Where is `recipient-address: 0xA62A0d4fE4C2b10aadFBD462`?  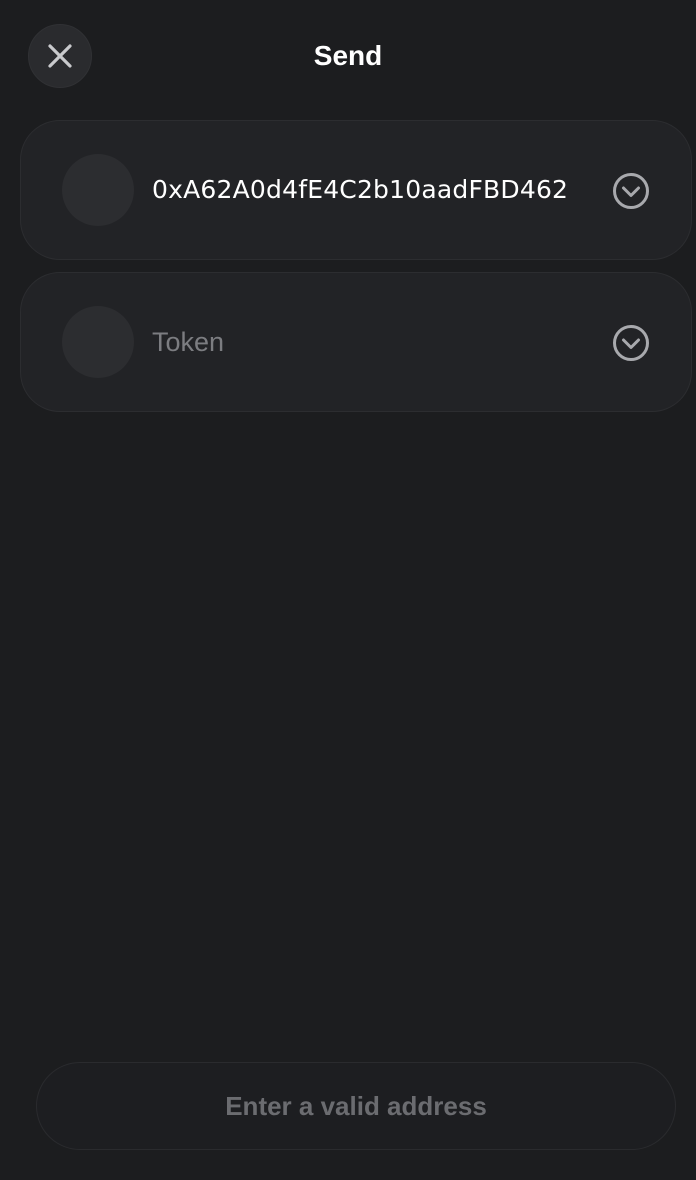 recipient-address: 0xA62A0d4fE4C2b10aadFBD462 is located at coordinates (360, 189).